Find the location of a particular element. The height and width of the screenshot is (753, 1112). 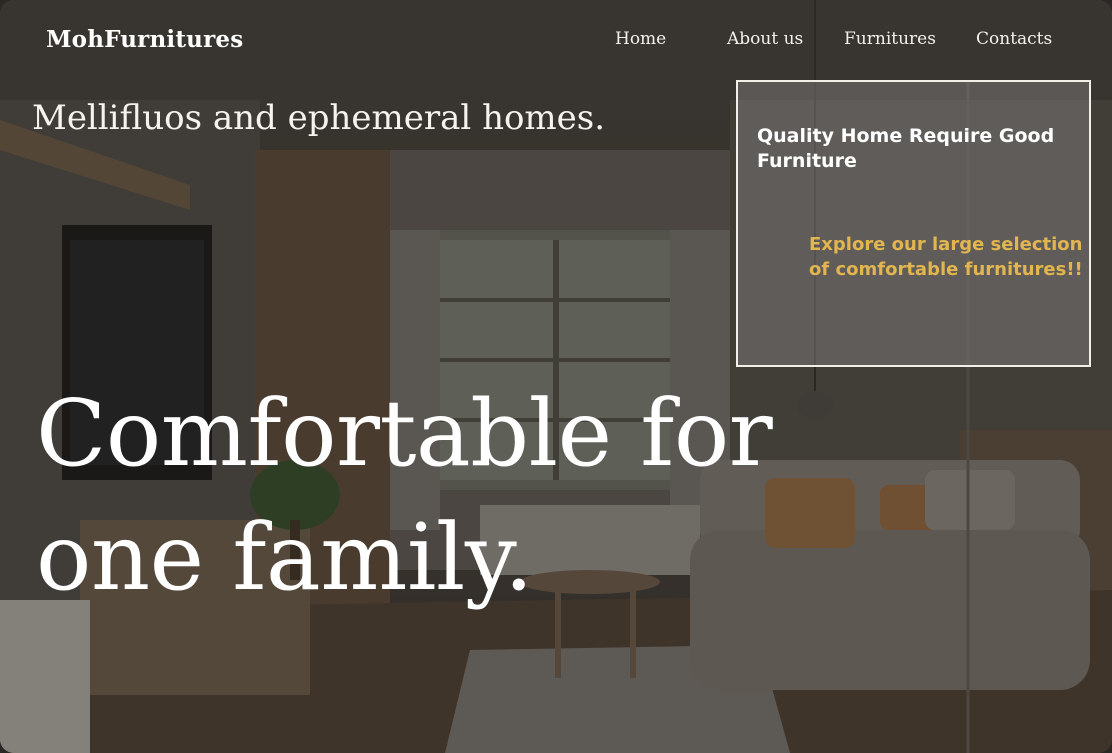

promo-card-title: Quality Home Require Good Furniture is located at coordinates (906, 148).